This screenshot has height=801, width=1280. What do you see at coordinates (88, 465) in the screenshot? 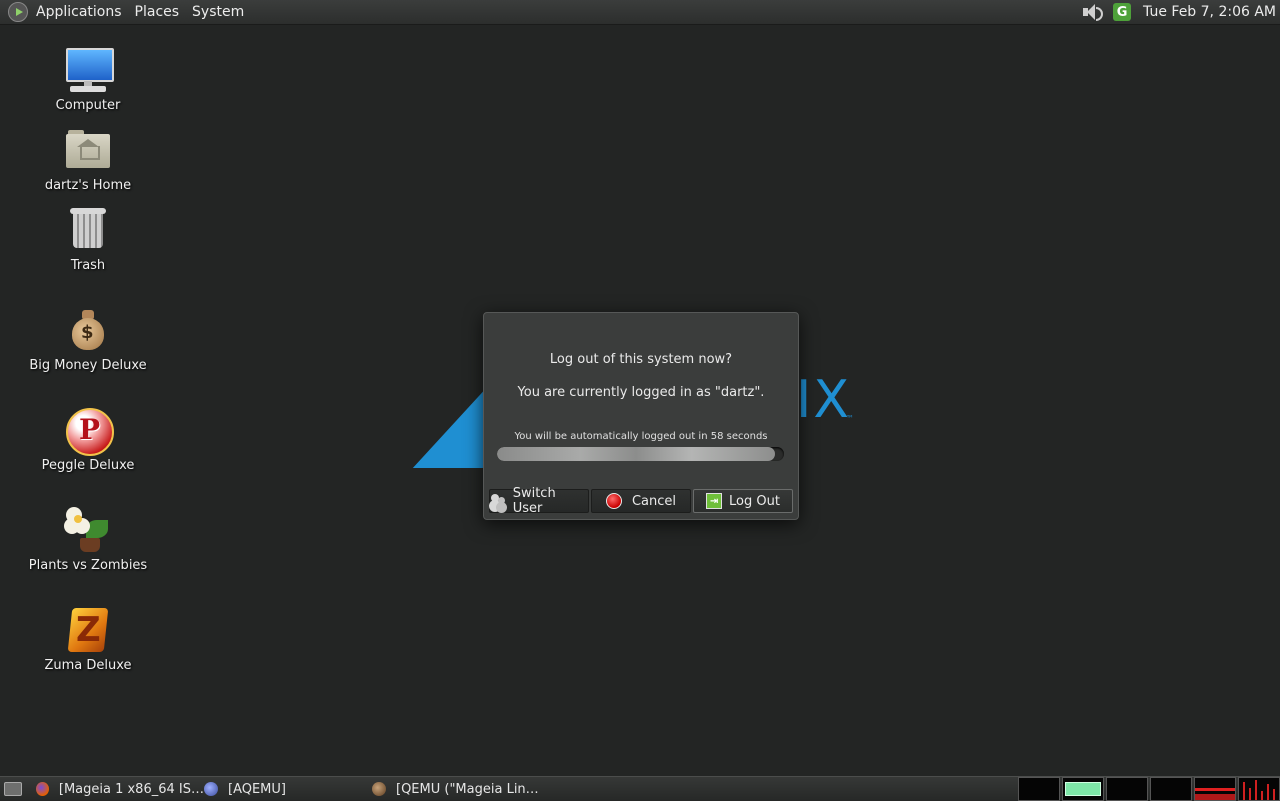
I see `desktop-icon-label: Peggle Deluxe` at bounding box center [88, 465].